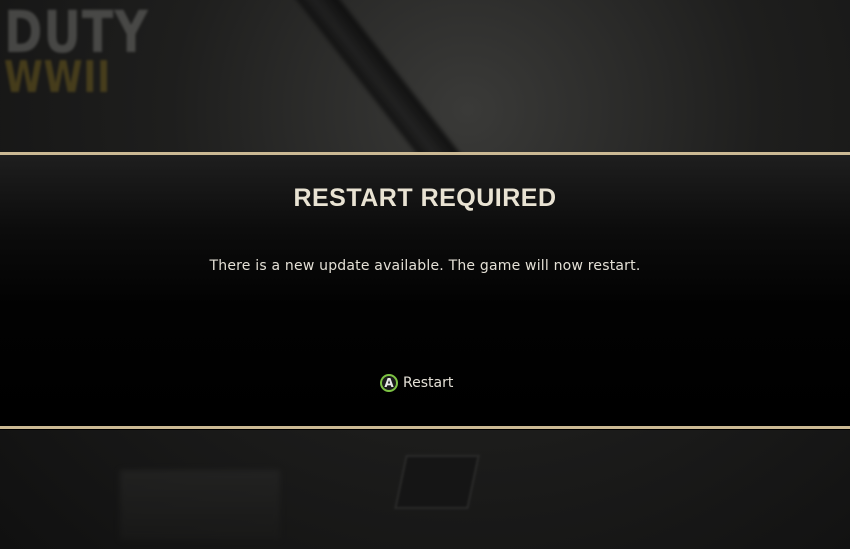 Image resolution: width=850 pixels, height=549 pixels. Describe the element at coordinates (76, 33) in the screenshot. I see `background-logo-line1: DUTY` at that location.